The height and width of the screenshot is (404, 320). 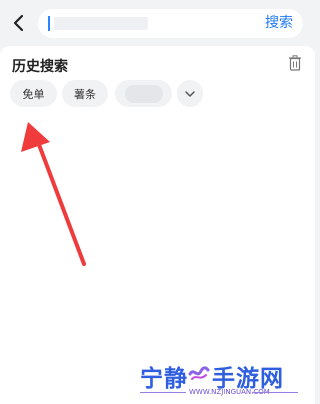 What do you see at coordinates (33, 93) in the screenshot?
I see `history-chip-mian-dan: 免单` at bounding box center [33, 93].